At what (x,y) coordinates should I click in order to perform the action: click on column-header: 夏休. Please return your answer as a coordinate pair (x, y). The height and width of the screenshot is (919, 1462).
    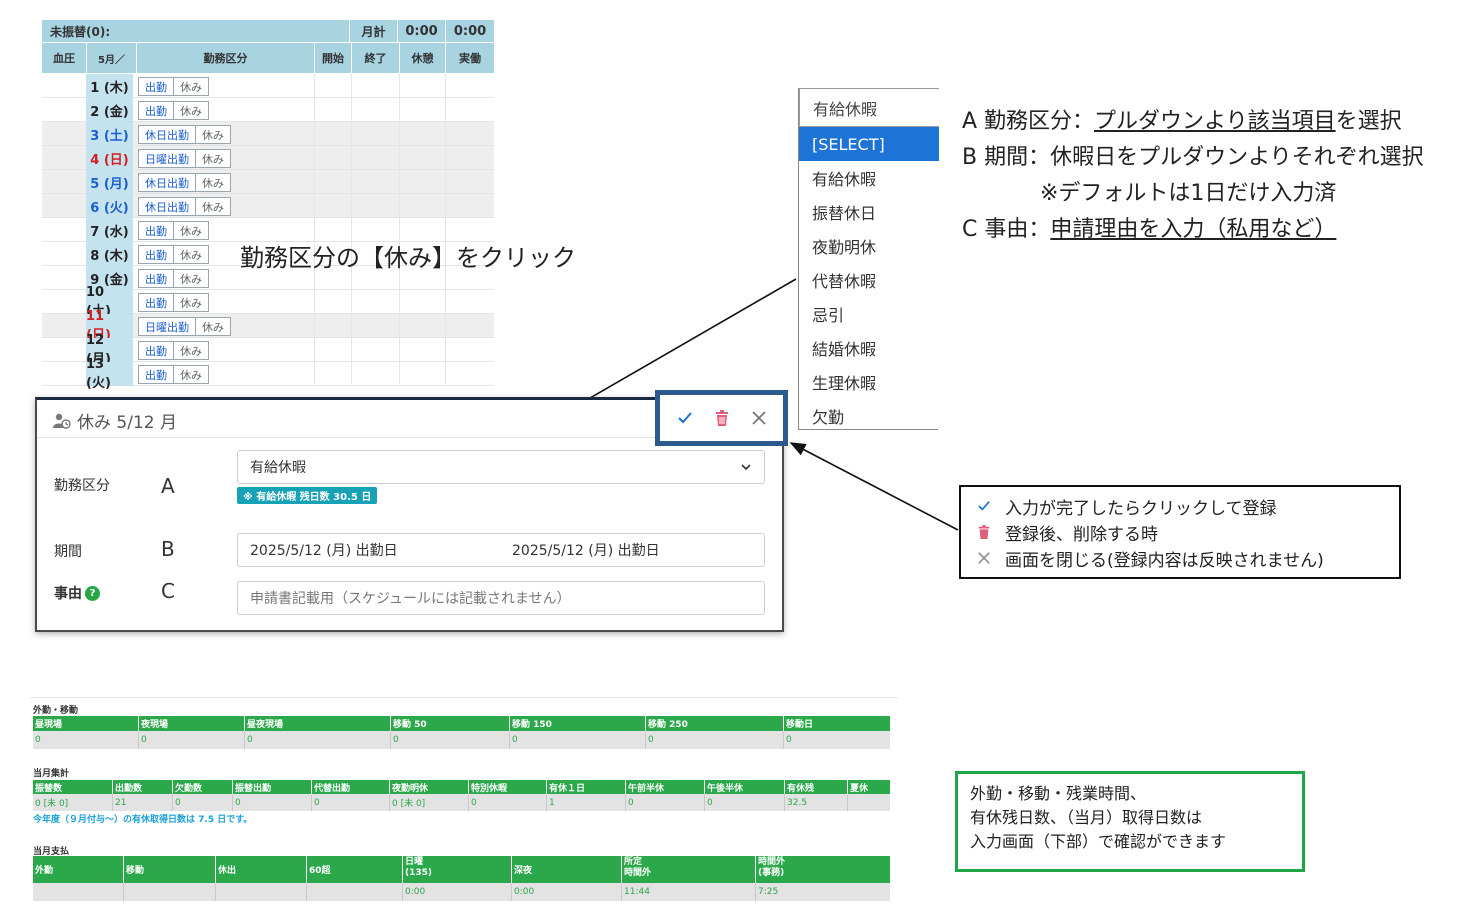
    Looking at the image, I should click on (868, 787).